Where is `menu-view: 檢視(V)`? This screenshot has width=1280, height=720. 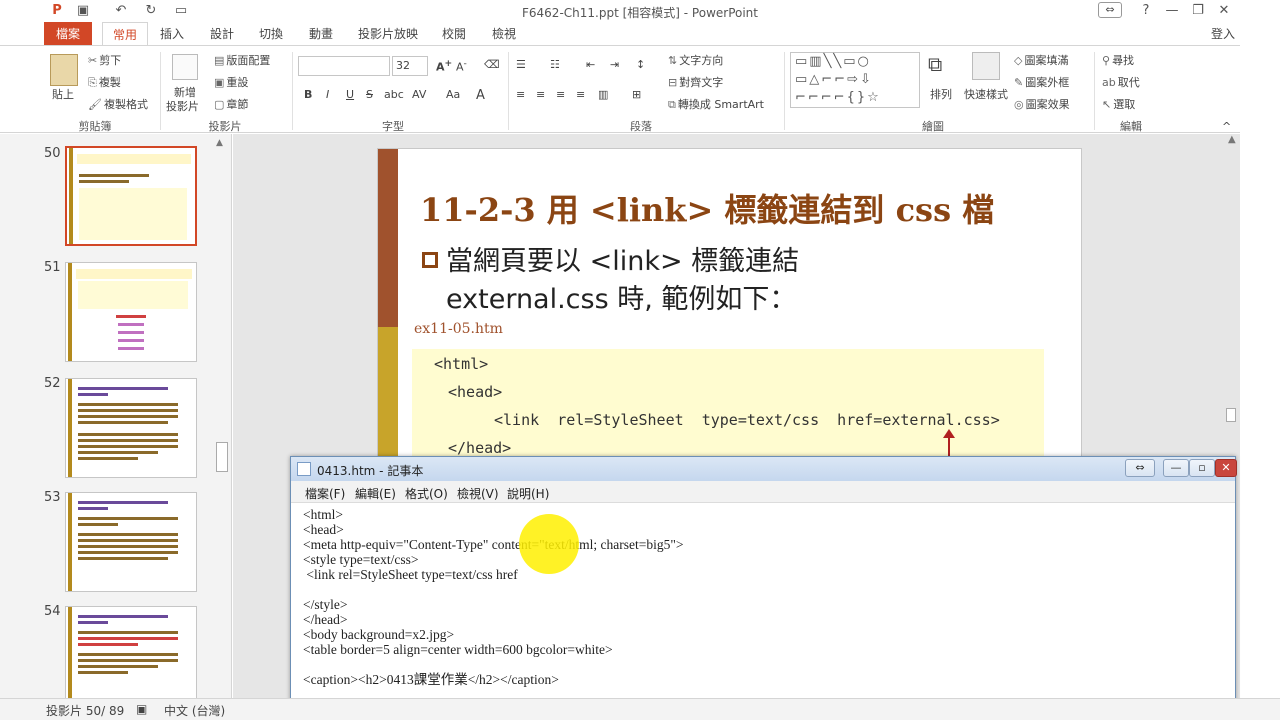
menu-view: 檢視(V) is located at coordinates (478, 493).